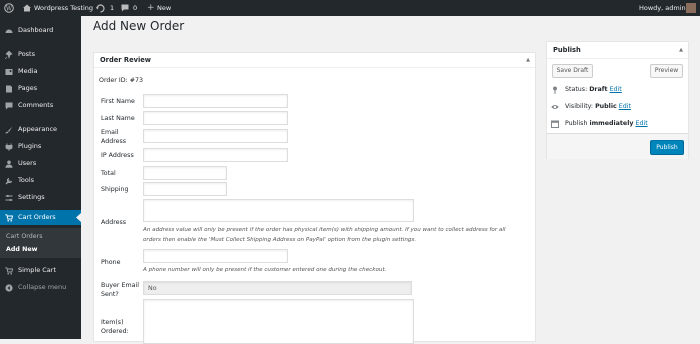 The height and width of the screenshot is (344, 700). What do you see at coordinates (120, 285) in the screenshot?
I see `buyer-email-label-line-1: Buyer Email` at bounding box center [120, 285].